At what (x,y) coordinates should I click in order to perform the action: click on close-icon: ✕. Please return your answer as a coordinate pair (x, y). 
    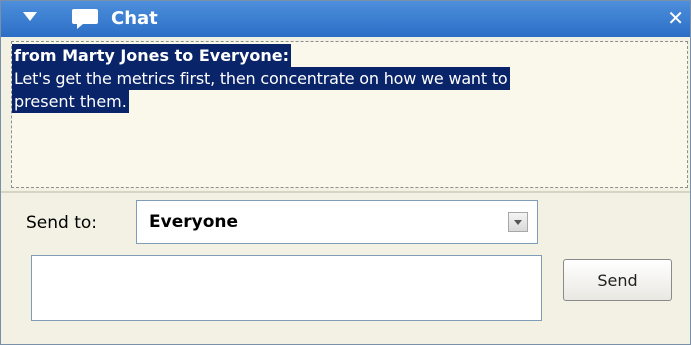
    Looking at the image, I should click on (675, 18).